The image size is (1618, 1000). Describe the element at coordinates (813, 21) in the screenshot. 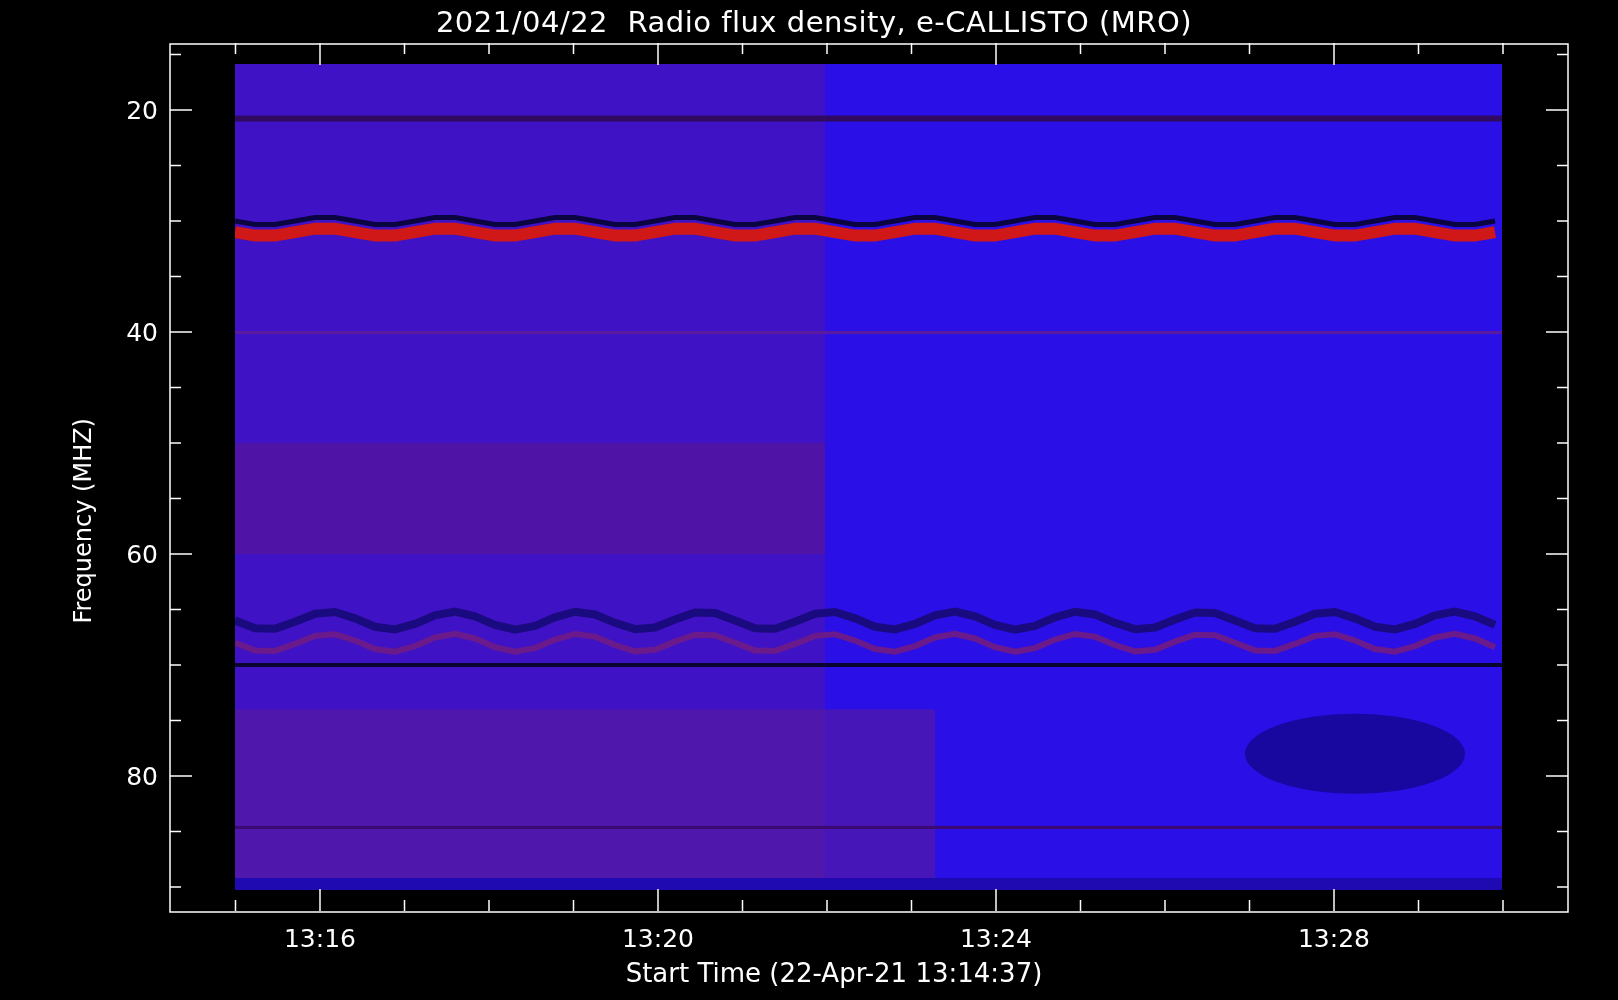

I see `chart-title: 2021/04/22 Radio flux density, e-CALLISTO (MRO)` at that location.